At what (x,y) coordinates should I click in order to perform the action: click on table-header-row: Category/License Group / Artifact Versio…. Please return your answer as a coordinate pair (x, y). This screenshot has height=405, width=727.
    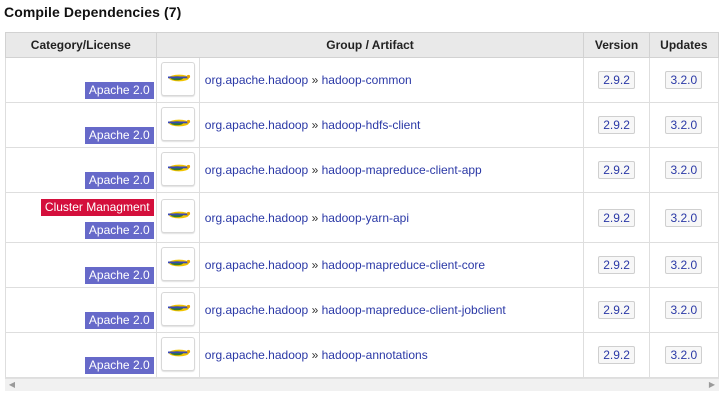
    Looking at the image, I should click on (362, 45).